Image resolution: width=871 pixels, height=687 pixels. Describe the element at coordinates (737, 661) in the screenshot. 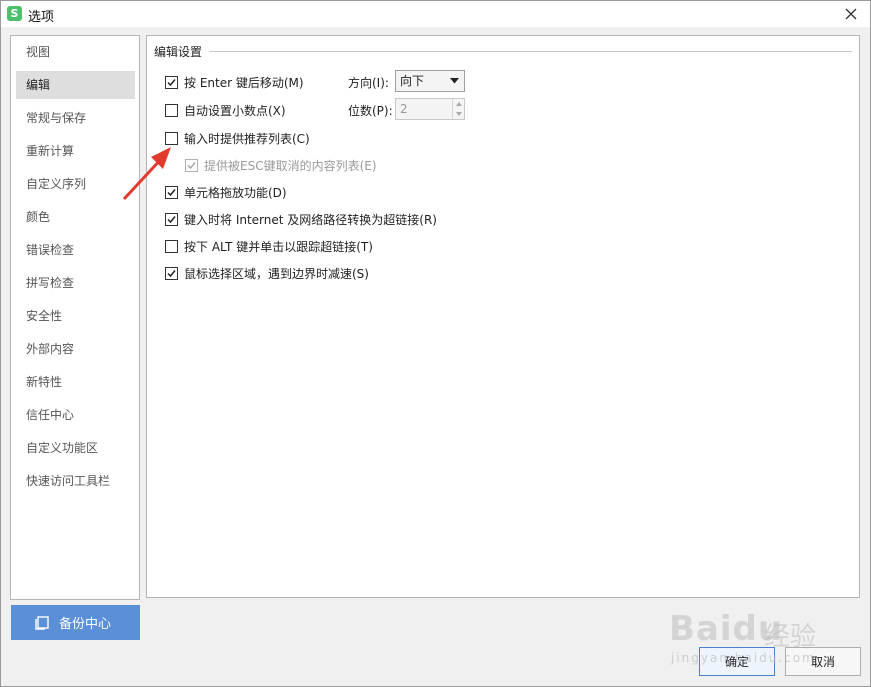

I see `ok-button: 确定` at that location.